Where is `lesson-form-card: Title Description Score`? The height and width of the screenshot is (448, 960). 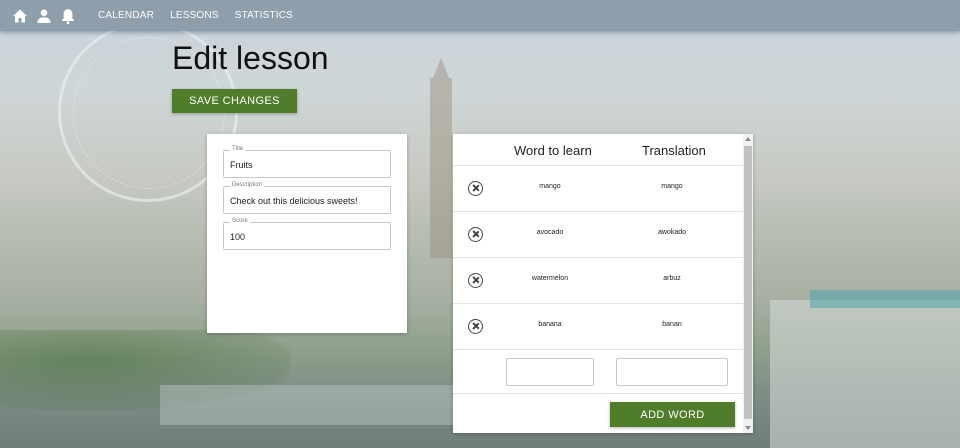
lesson-form-card: Title Description Score is located at coordinates (307, 233).